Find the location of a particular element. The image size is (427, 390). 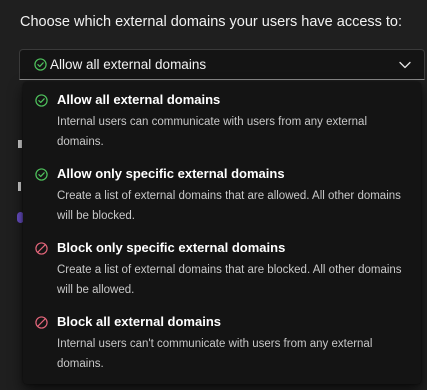

select-value: Allow all external domains is located at coordinates (128, 64).